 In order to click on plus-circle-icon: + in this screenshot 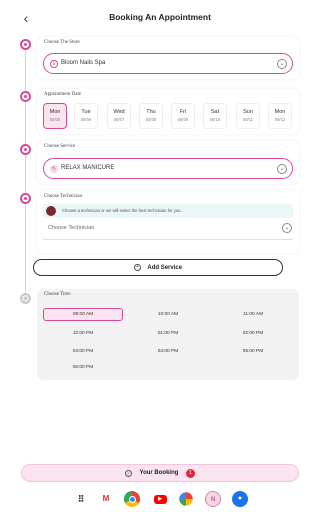, I will do `click(137, 267)`.